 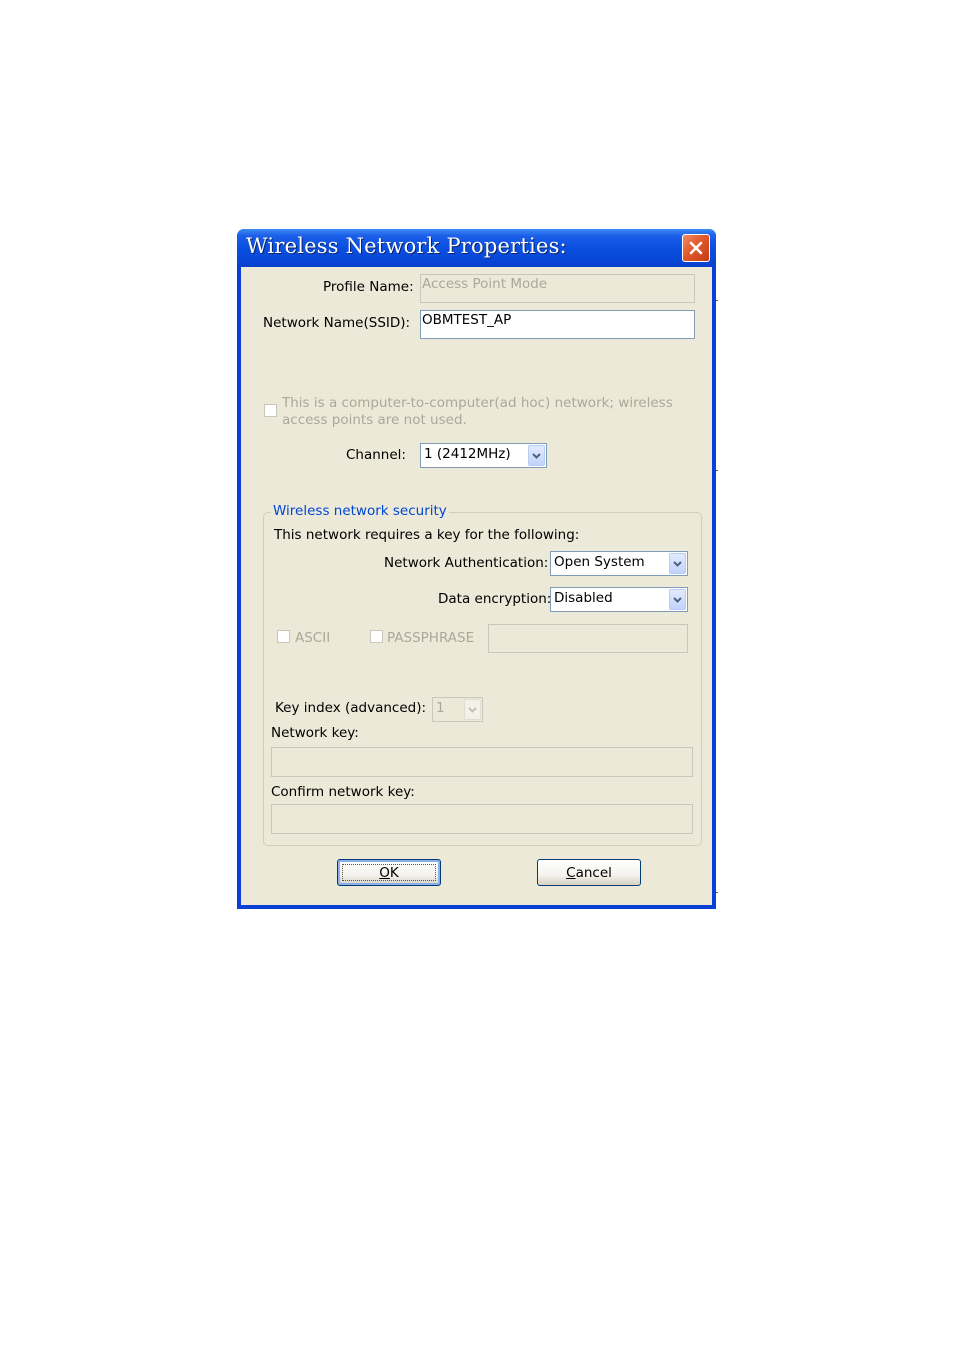 What do you see at coordinates (283, 636) in the screenshot?
I see `ascii-checkbox` at bounding box center [283, 636].